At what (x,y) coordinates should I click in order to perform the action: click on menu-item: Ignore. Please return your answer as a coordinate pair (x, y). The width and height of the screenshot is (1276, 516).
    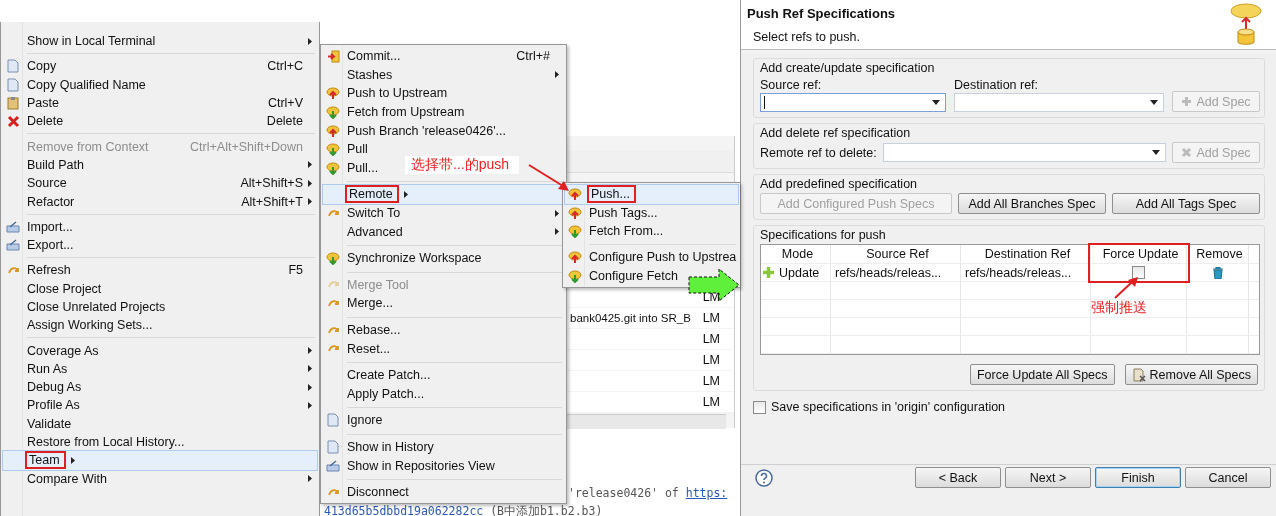
    Looking at the image, I should click on (443, 420).